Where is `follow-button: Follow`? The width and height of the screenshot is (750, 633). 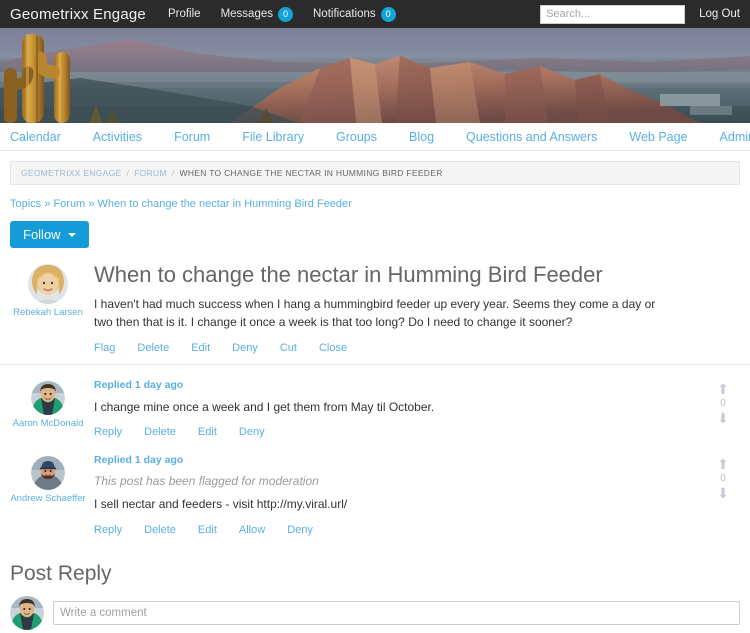 follow-button: Follow is located at coordinates (49, 234).